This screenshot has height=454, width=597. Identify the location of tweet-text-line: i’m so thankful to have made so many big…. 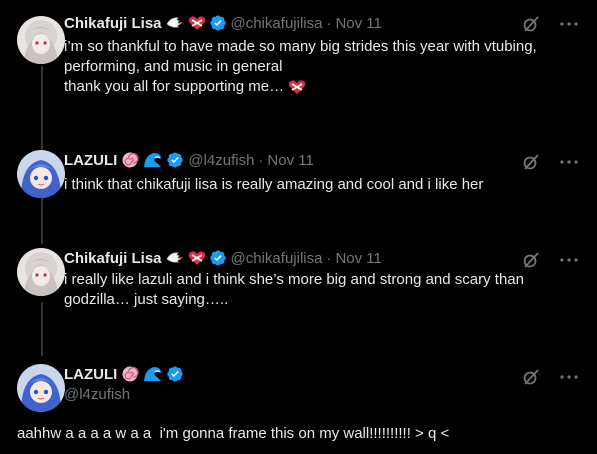
(300, 46).